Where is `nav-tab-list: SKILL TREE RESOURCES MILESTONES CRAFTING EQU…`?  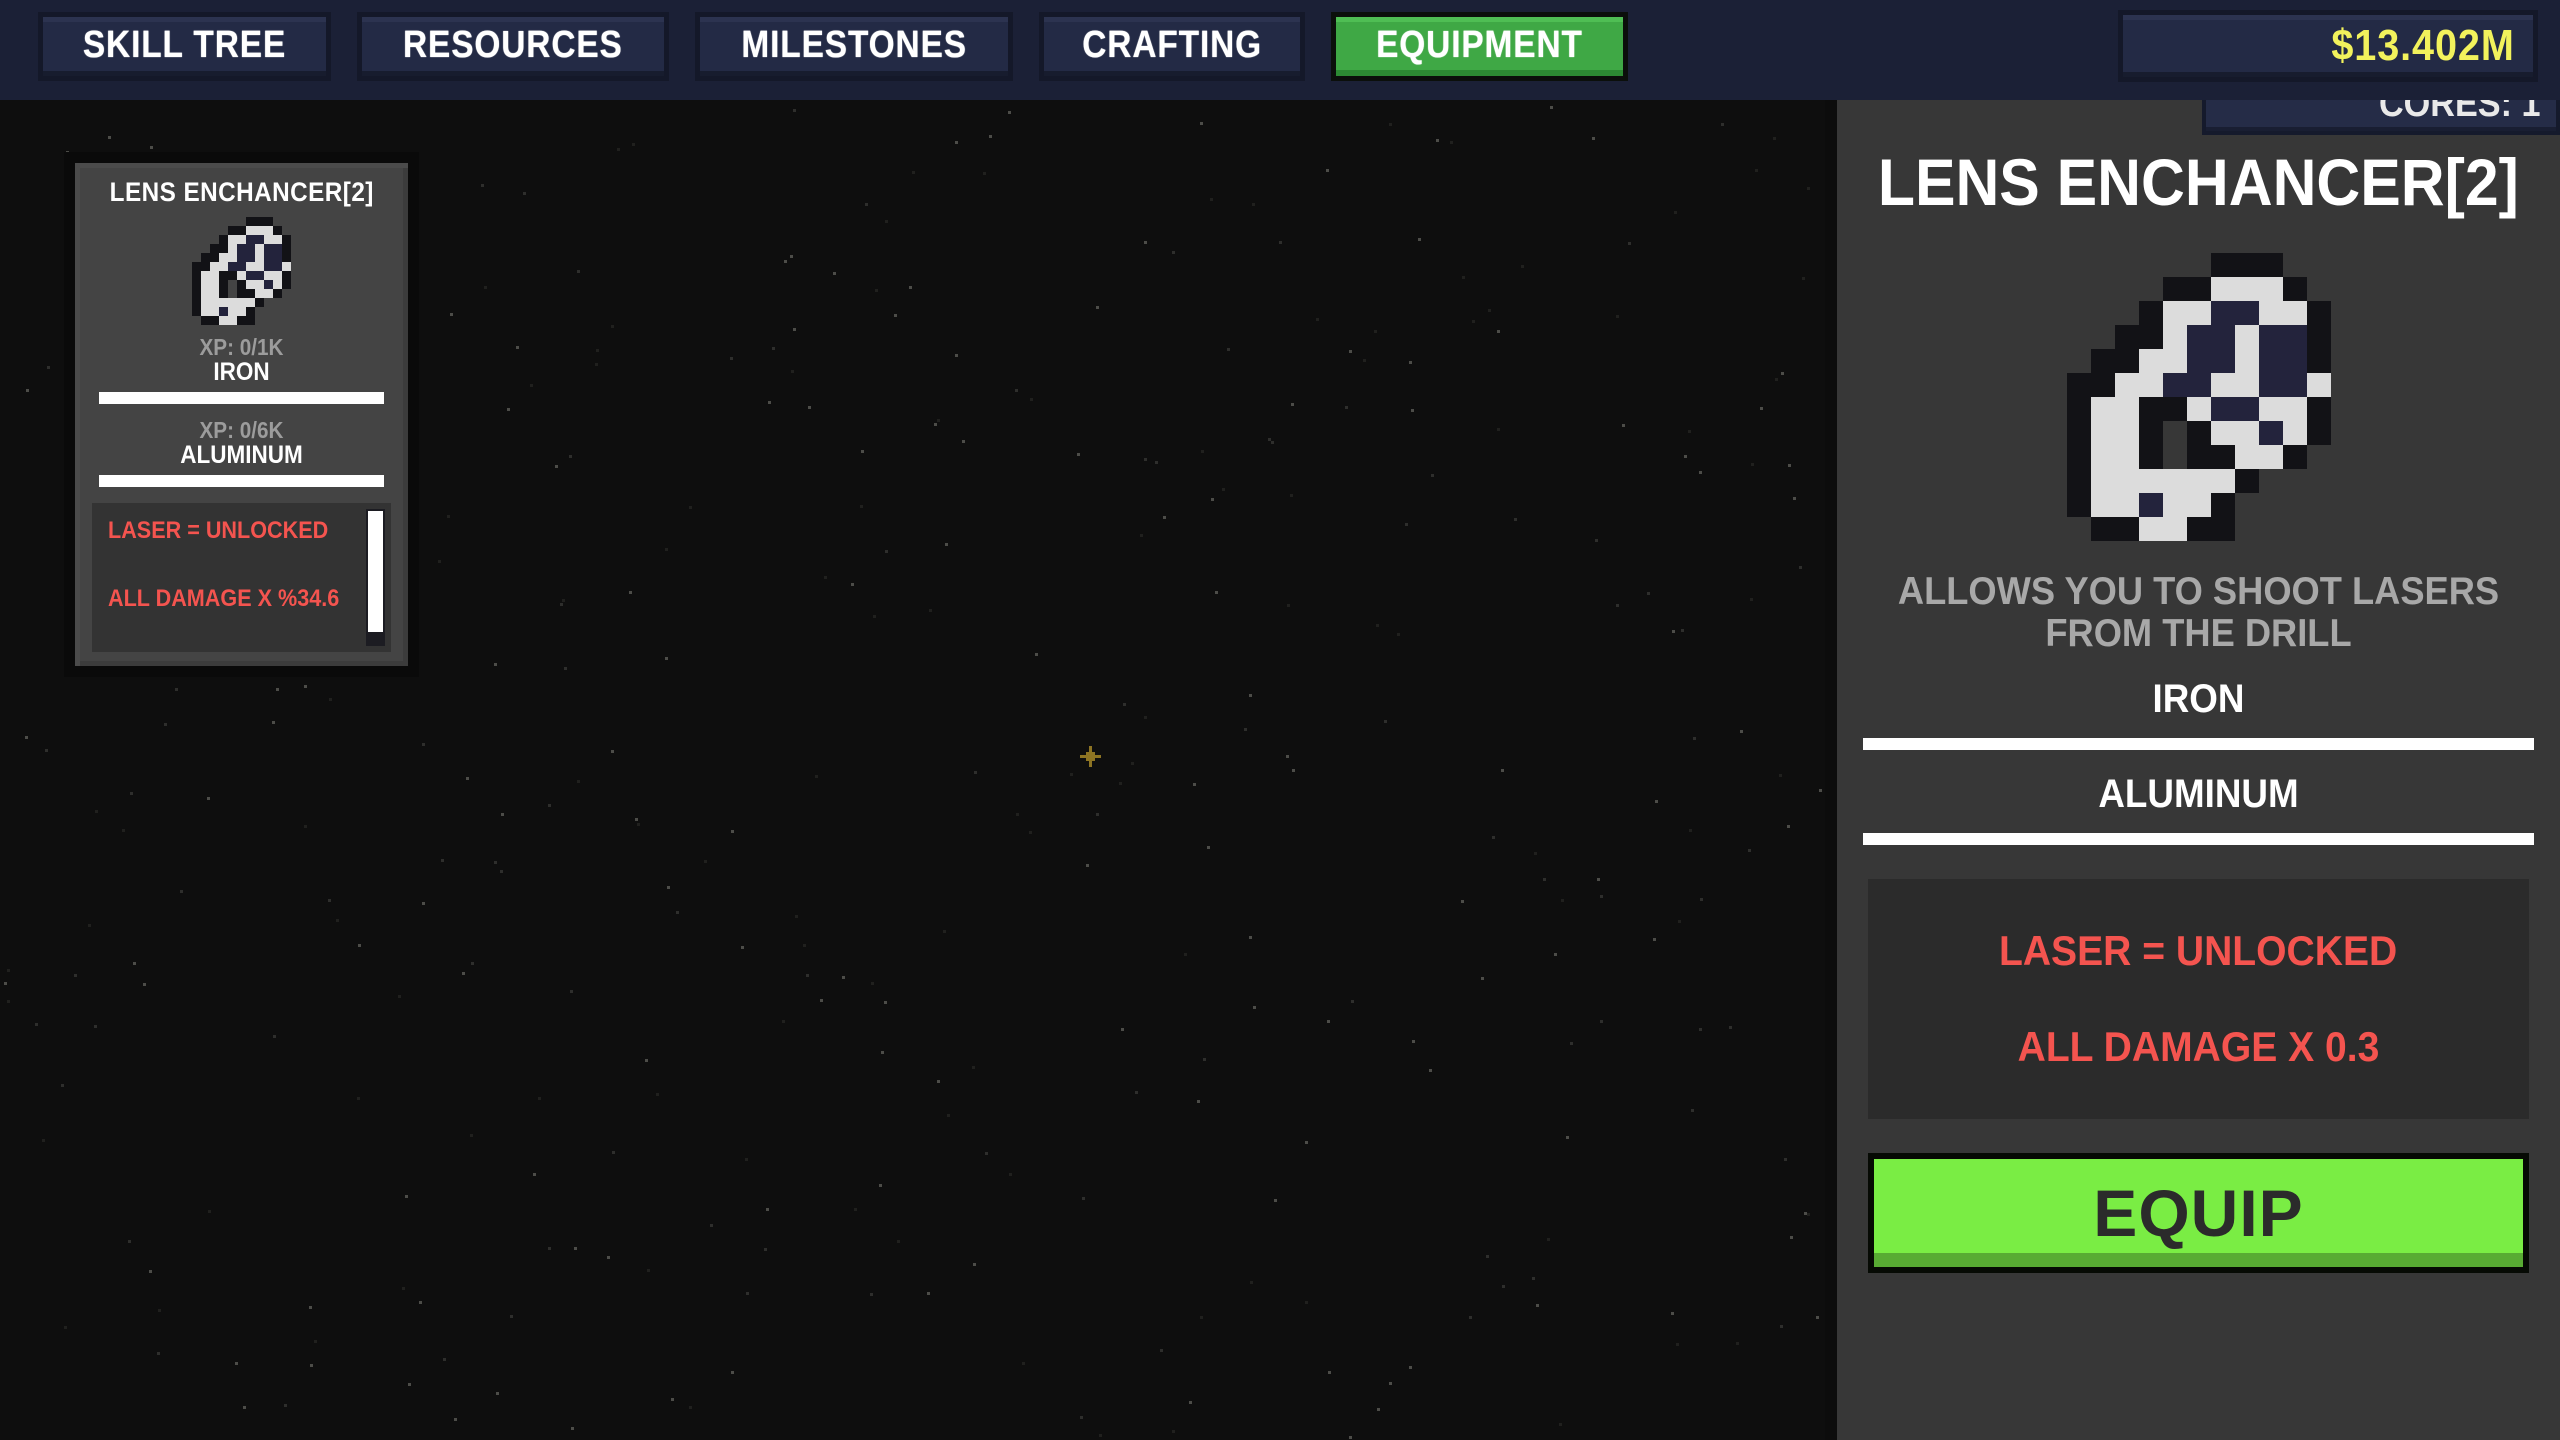
nav-tab-list: SKILL TREE RESOURCES MILESTONES CRAFTING EQU… is located at coordinates (833, 46).